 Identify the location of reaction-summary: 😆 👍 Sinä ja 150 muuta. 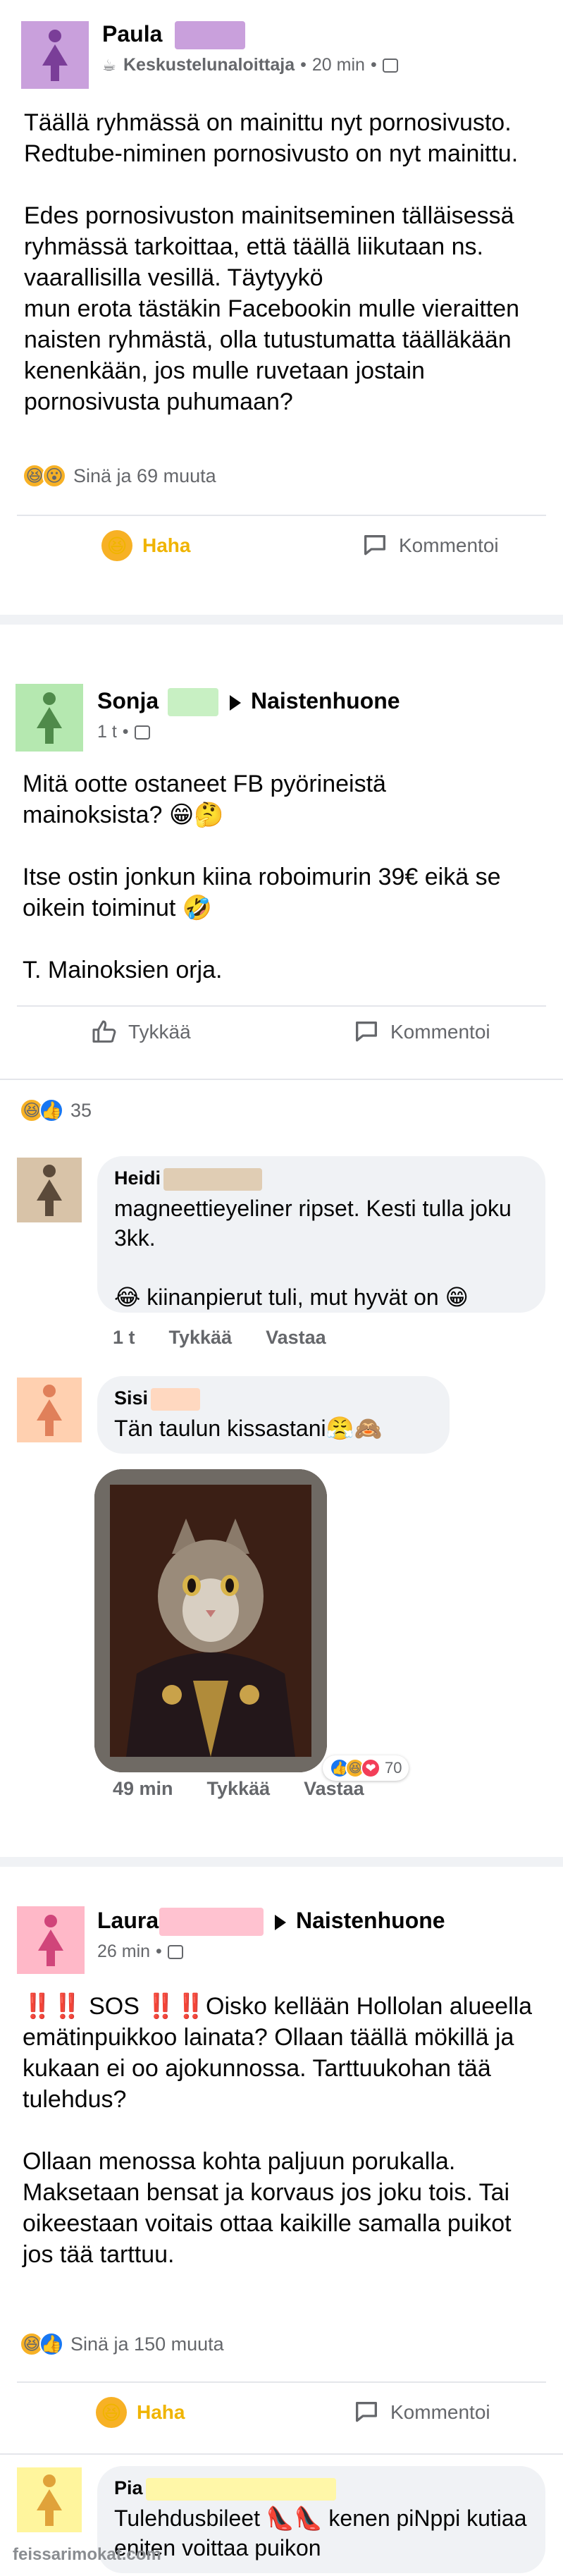
(122, 2344).